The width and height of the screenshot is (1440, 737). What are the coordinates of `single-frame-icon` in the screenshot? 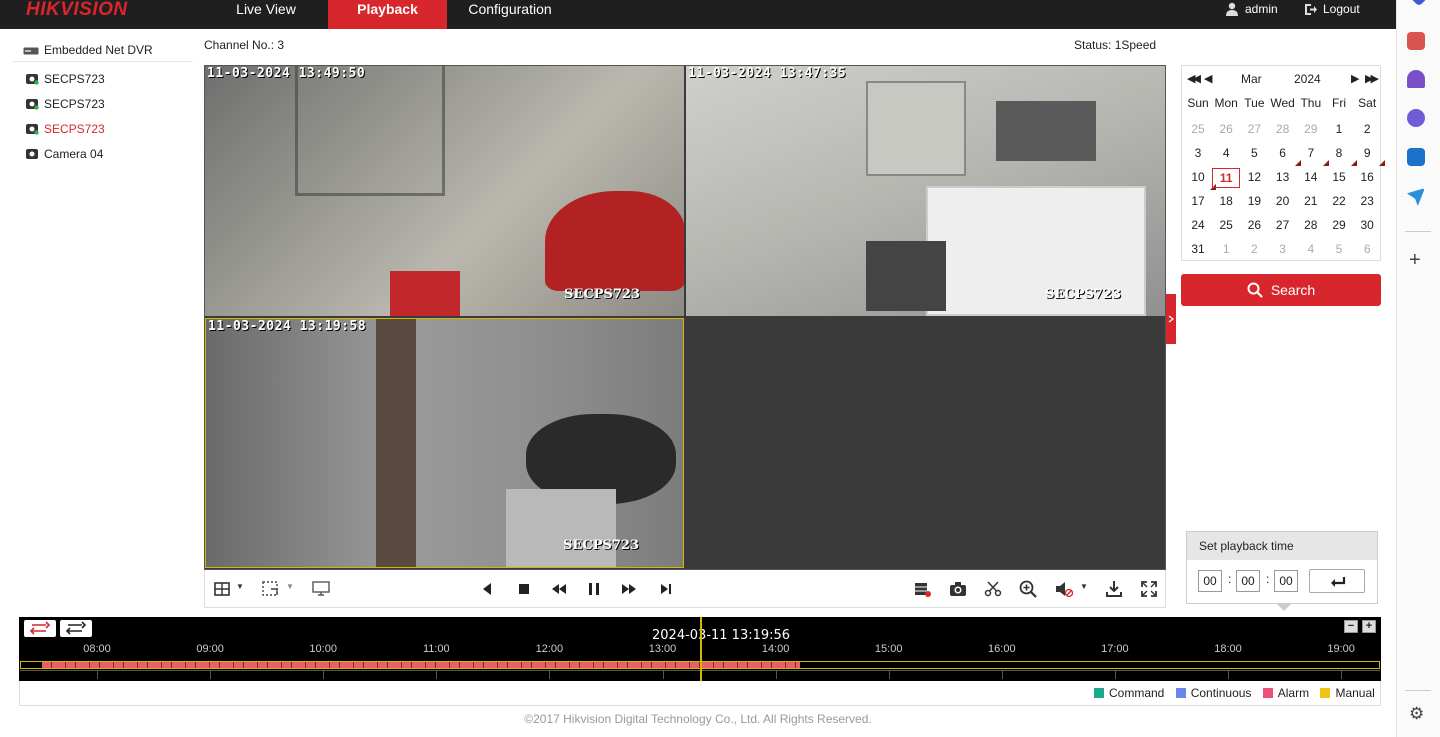 It's located at (665, 589).